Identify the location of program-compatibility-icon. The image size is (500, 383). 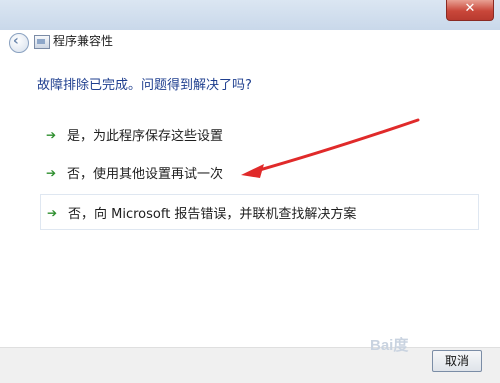
(42, 42).